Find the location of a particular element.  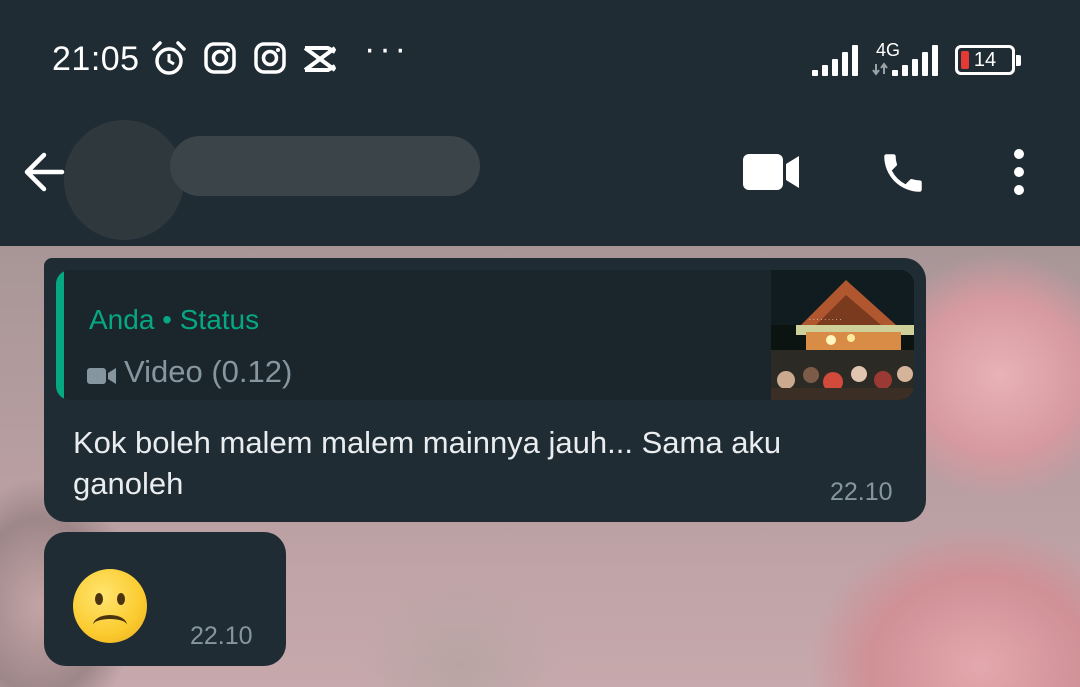

quote-accent-bar is located at coordinates (60, 335).